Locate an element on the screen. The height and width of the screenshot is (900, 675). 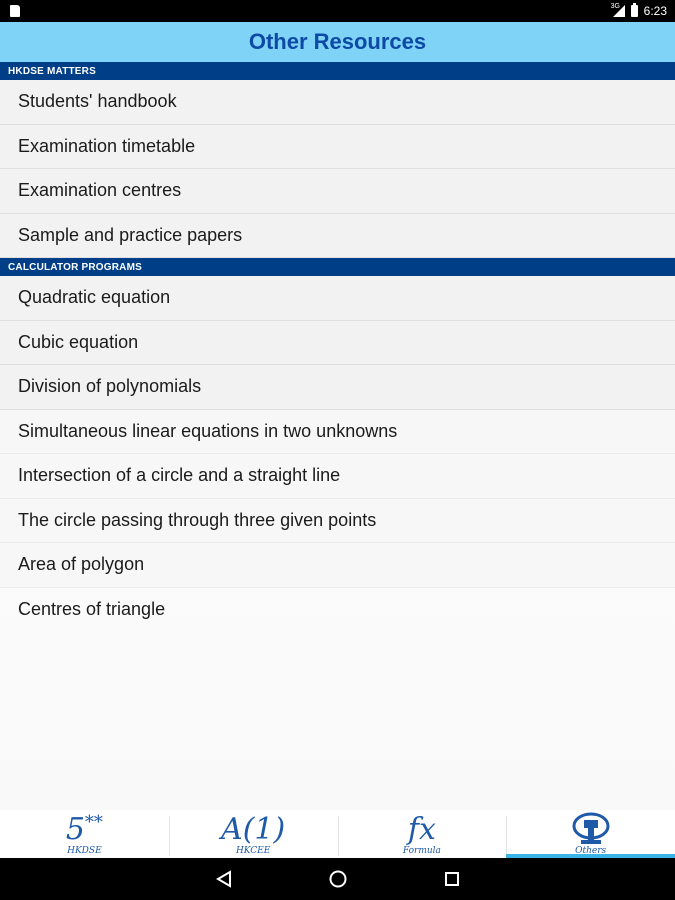
tab-others: Others is located at coordinates (590, 834).